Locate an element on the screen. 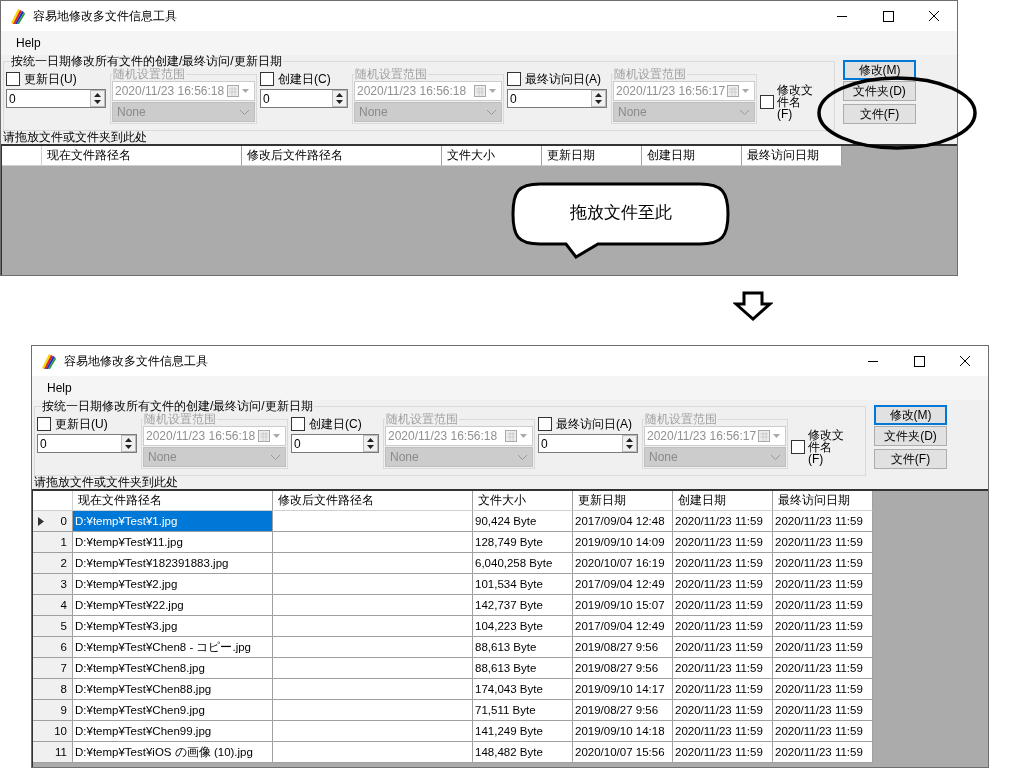 Image resolution: width=1014 pixels, height=768 pixels. table-cell: 88,613 Byte is located at coordinates (523, 668).